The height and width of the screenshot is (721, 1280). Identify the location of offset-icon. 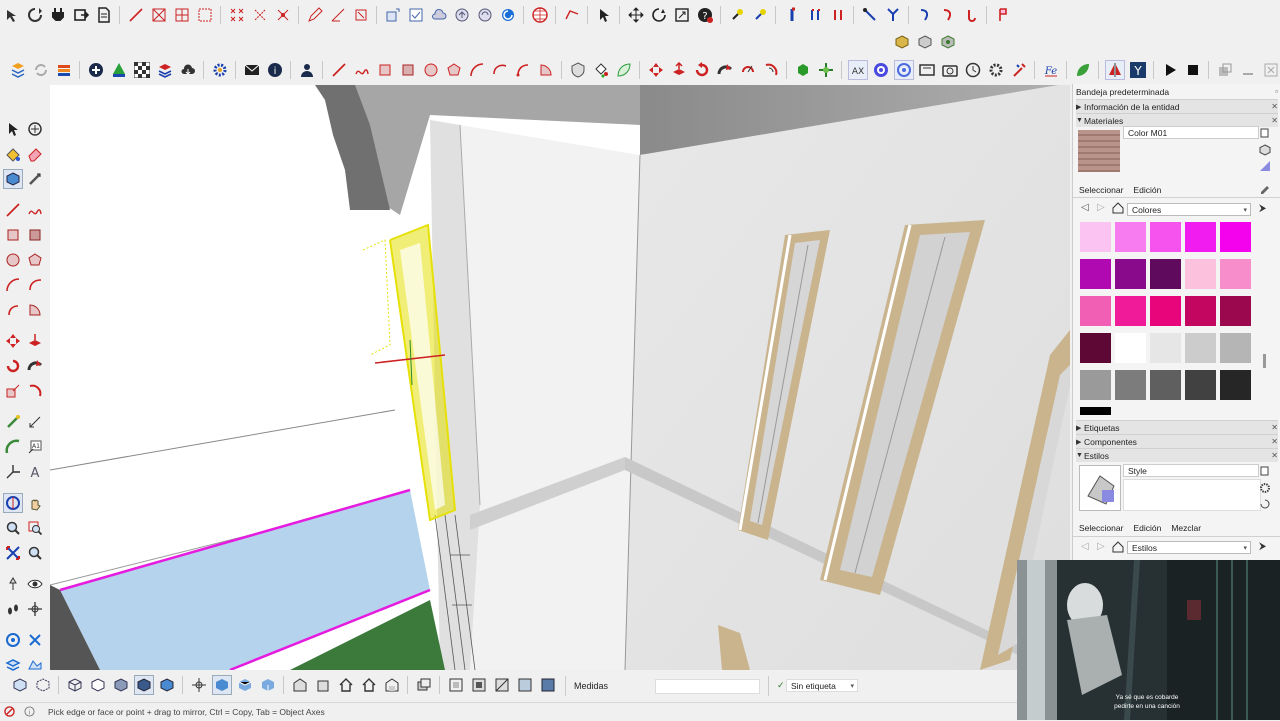
(771, 70).